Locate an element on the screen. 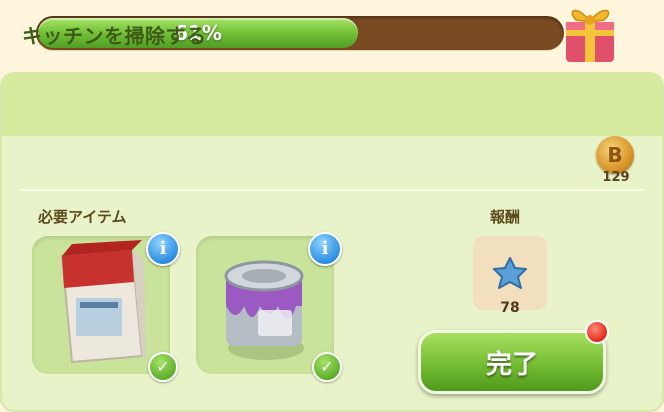 This screenshot has height=412, width=664. reward-slot is located at coordinates (510, 273).